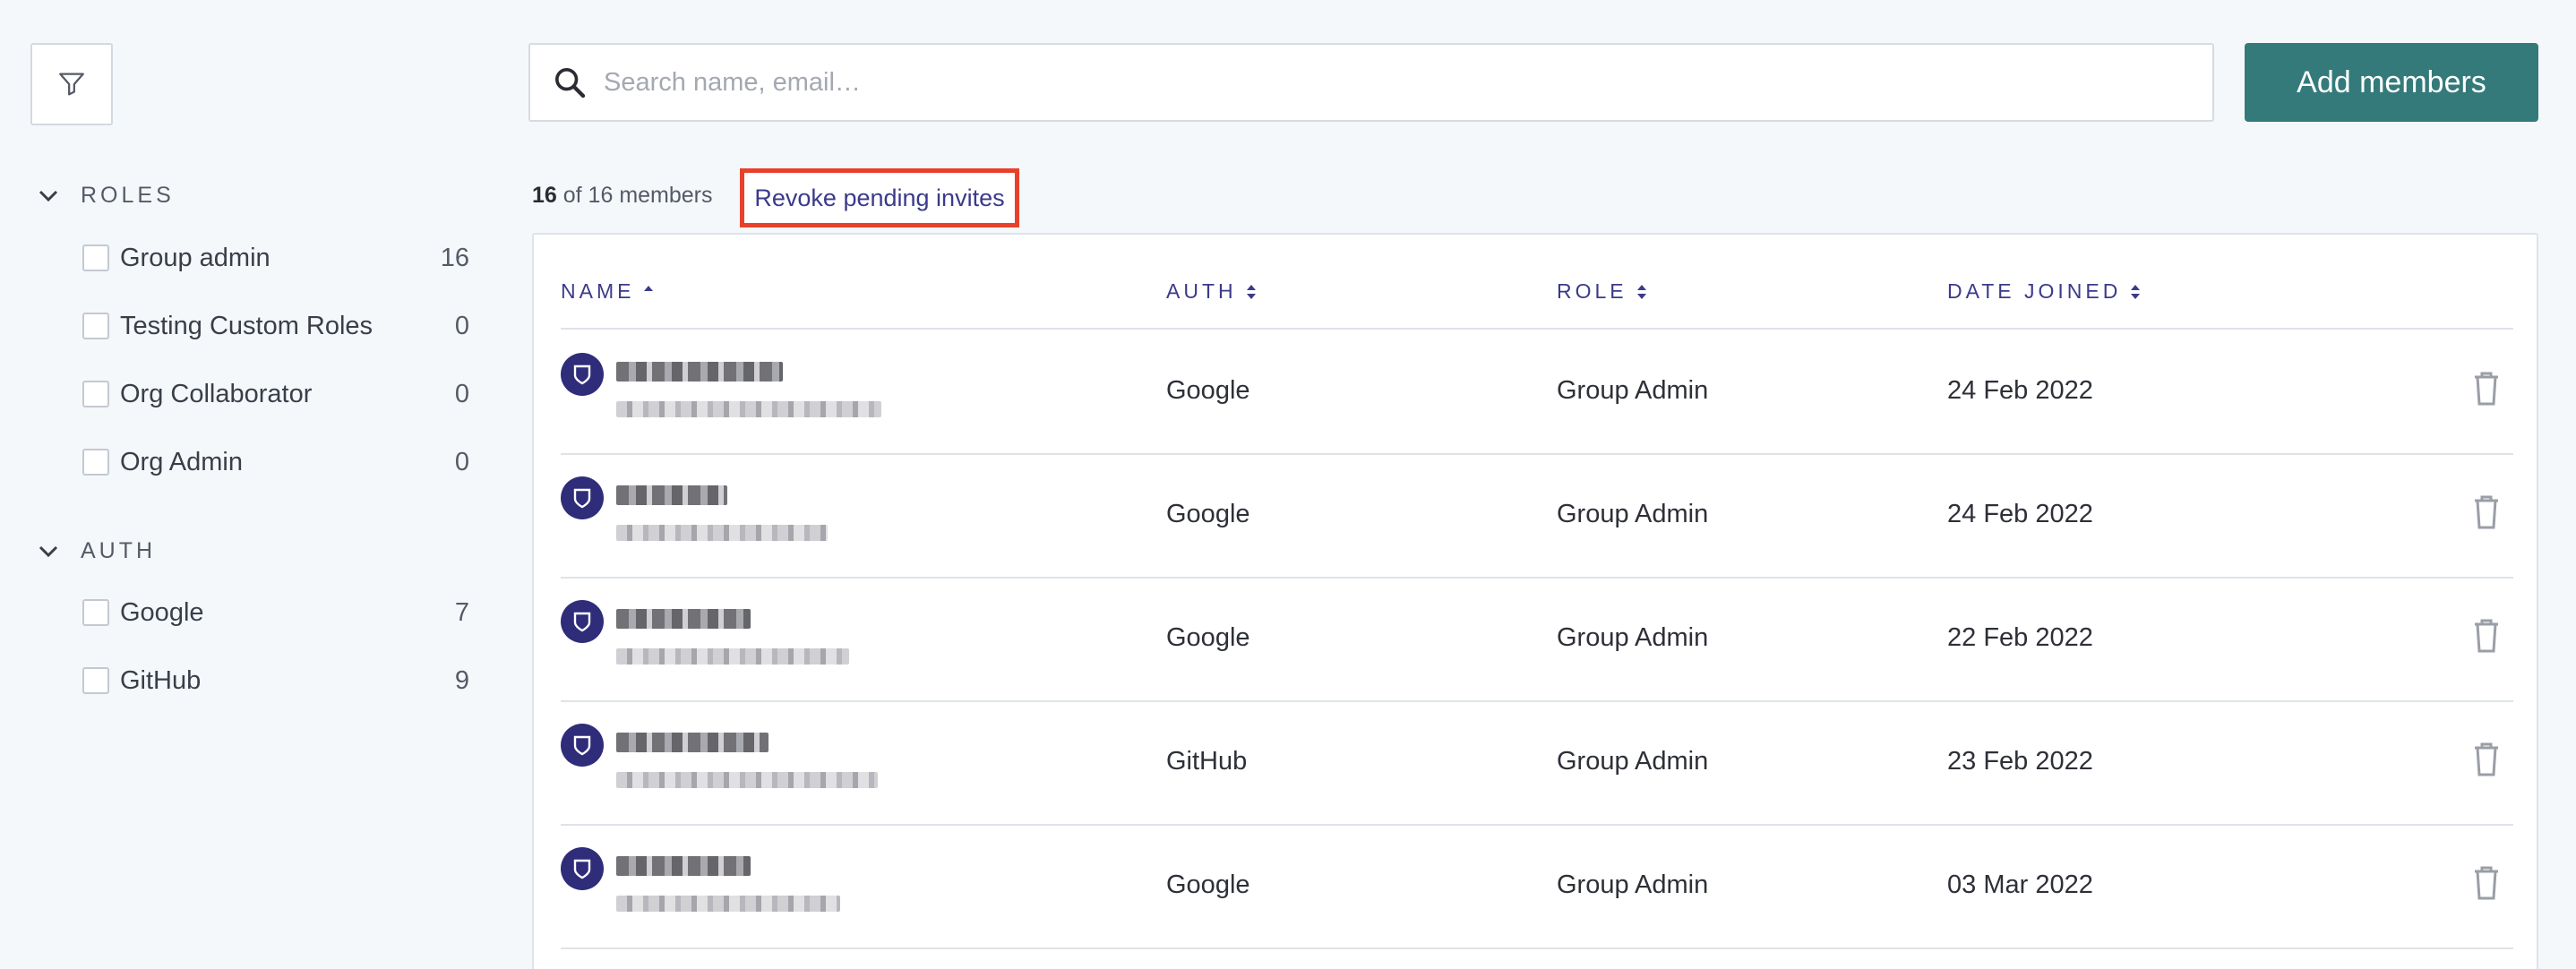 The image size is (2576, 969). What do you see at coordinates (570, 84) in the screenshot?
I see `search-icon` at bounding box center [570, 84].